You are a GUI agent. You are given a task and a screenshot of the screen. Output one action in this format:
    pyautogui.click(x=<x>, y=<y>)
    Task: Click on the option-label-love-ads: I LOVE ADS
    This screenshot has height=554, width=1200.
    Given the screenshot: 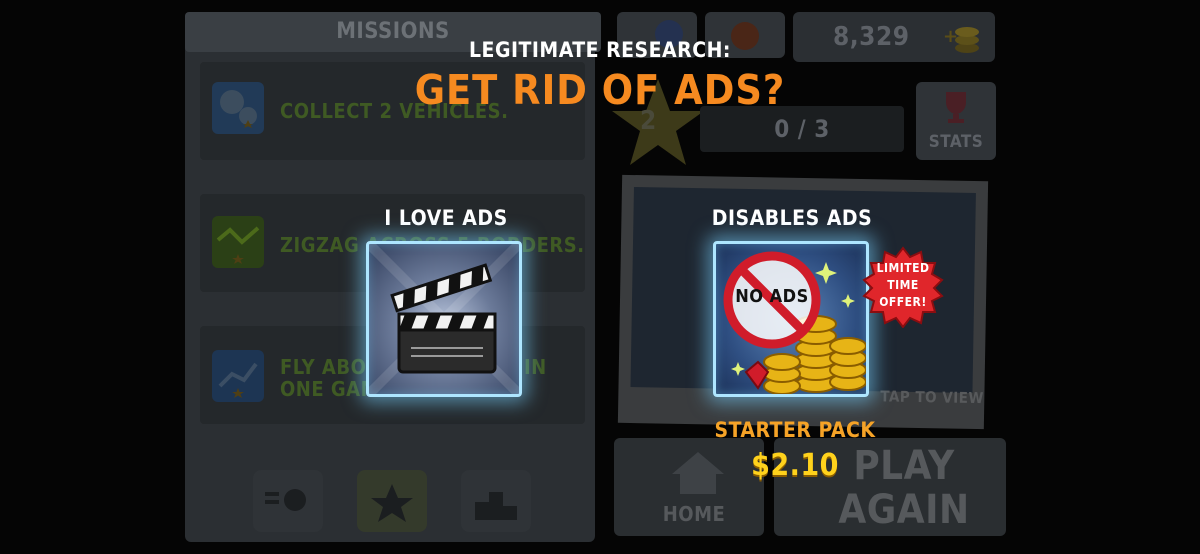 What is the action you would take?
    pyautogui.click(x=446, y=218)
    